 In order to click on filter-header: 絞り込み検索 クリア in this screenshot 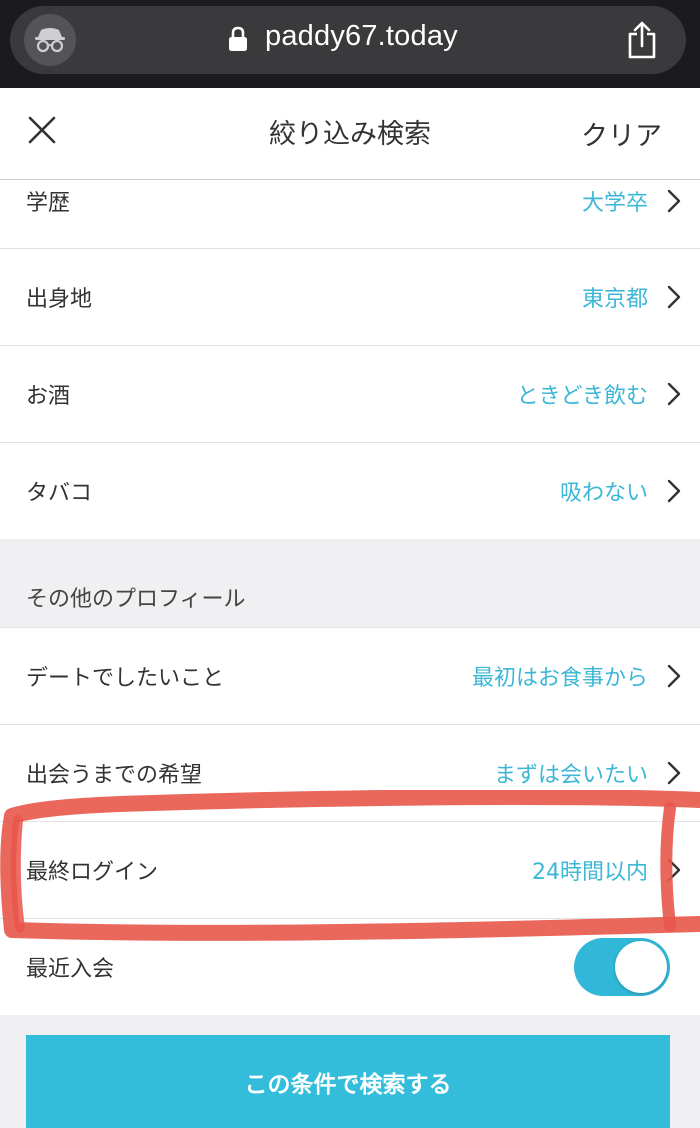, I will do `click(350, 134)`.